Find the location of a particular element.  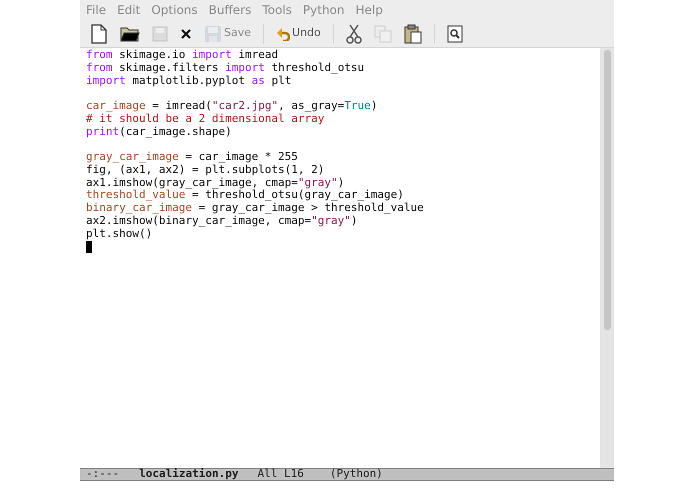

code-line: threshold_value = threshold_otsu(gray_car_image) is located at coordinates (245, 195).